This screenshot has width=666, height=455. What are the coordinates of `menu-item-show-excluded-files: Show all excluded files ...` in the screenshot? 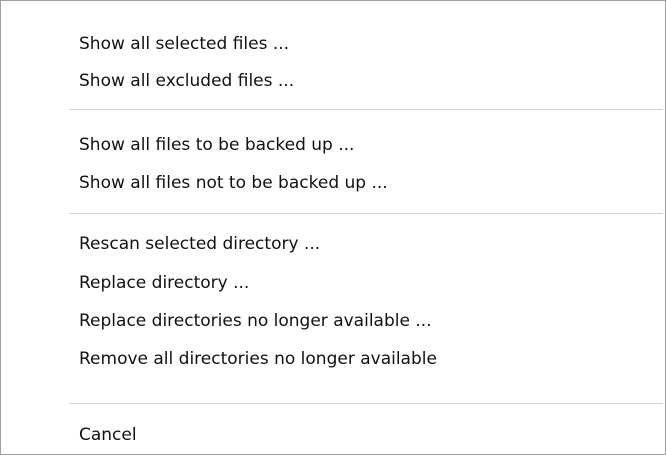 It's located at (186, 81).